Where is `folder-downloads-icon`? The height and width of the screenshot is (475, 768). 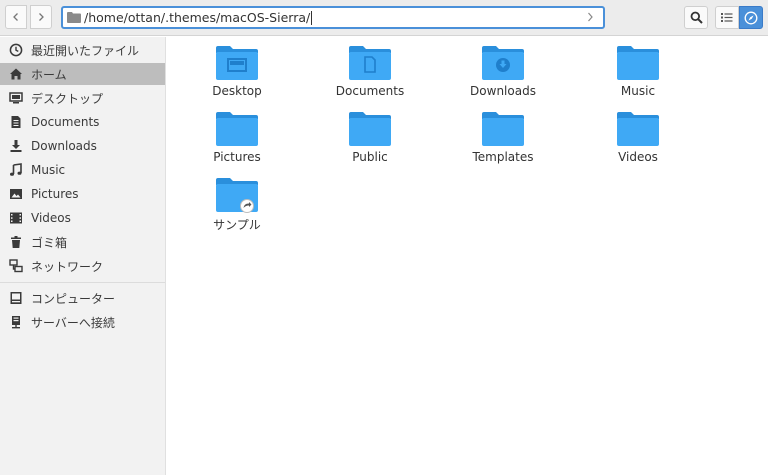
folder-downloads-icon is located at coordinates (503, 63).